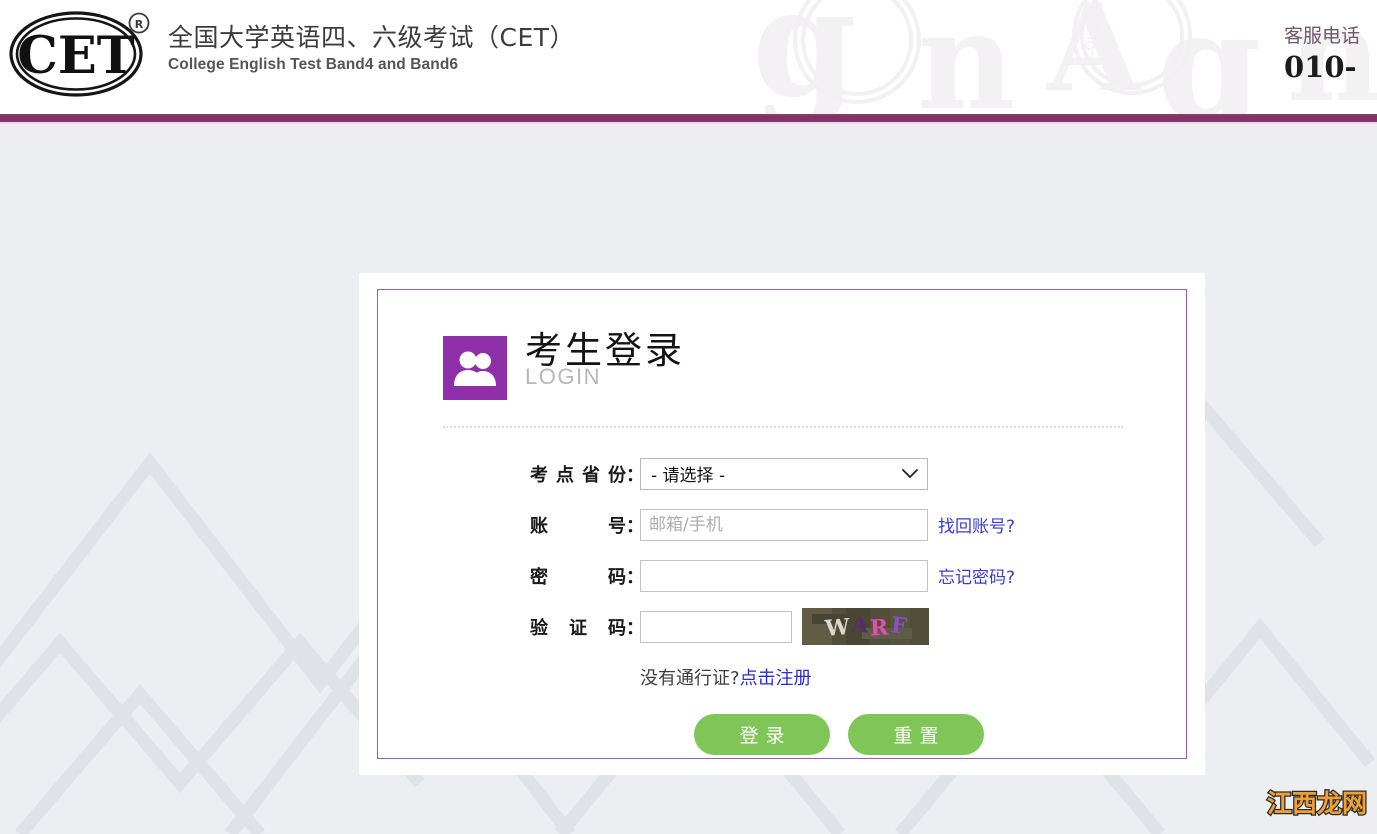  What do you see at coordinates (578, 526) in the screenshot?
I see `account-label: 账号` at bounding box center [578, 526].